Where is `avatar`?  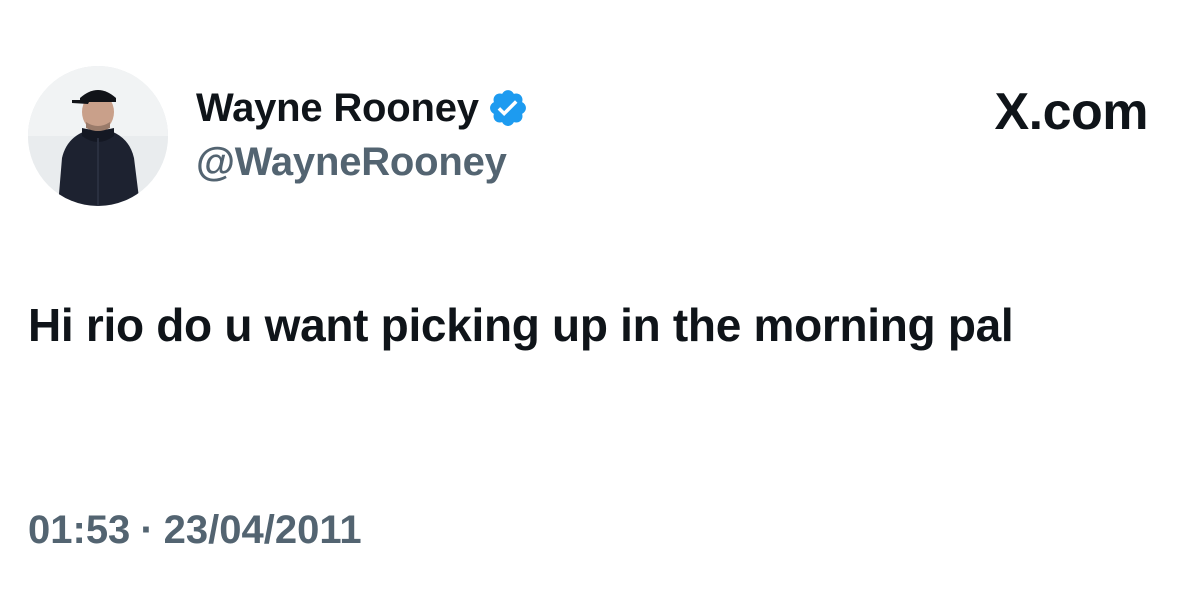
avatar is located at coordinates (98, 136).